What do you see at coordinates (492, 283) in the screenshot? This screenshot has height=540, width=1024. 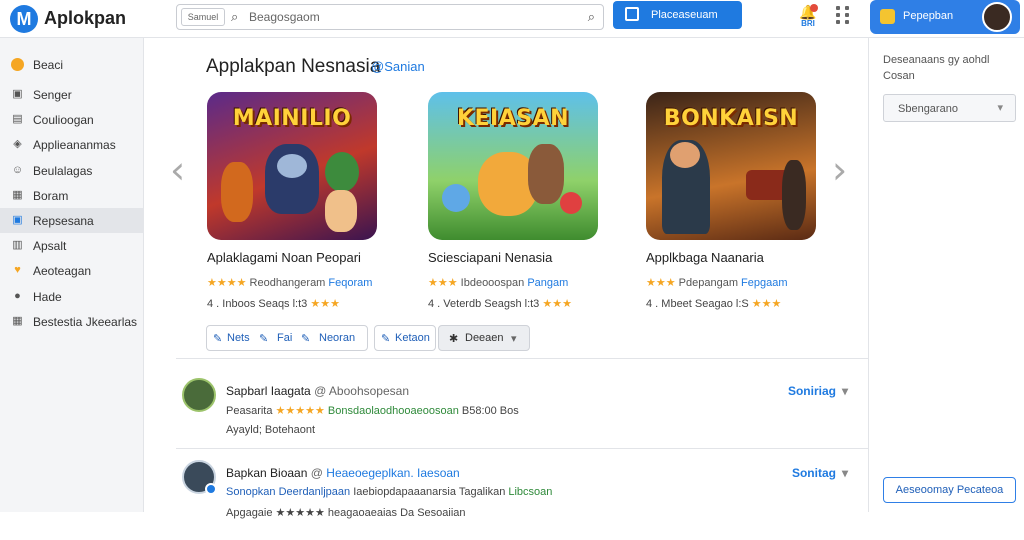 I see `developer-name: Ibdeooospan` at bounding box center [492, 283].